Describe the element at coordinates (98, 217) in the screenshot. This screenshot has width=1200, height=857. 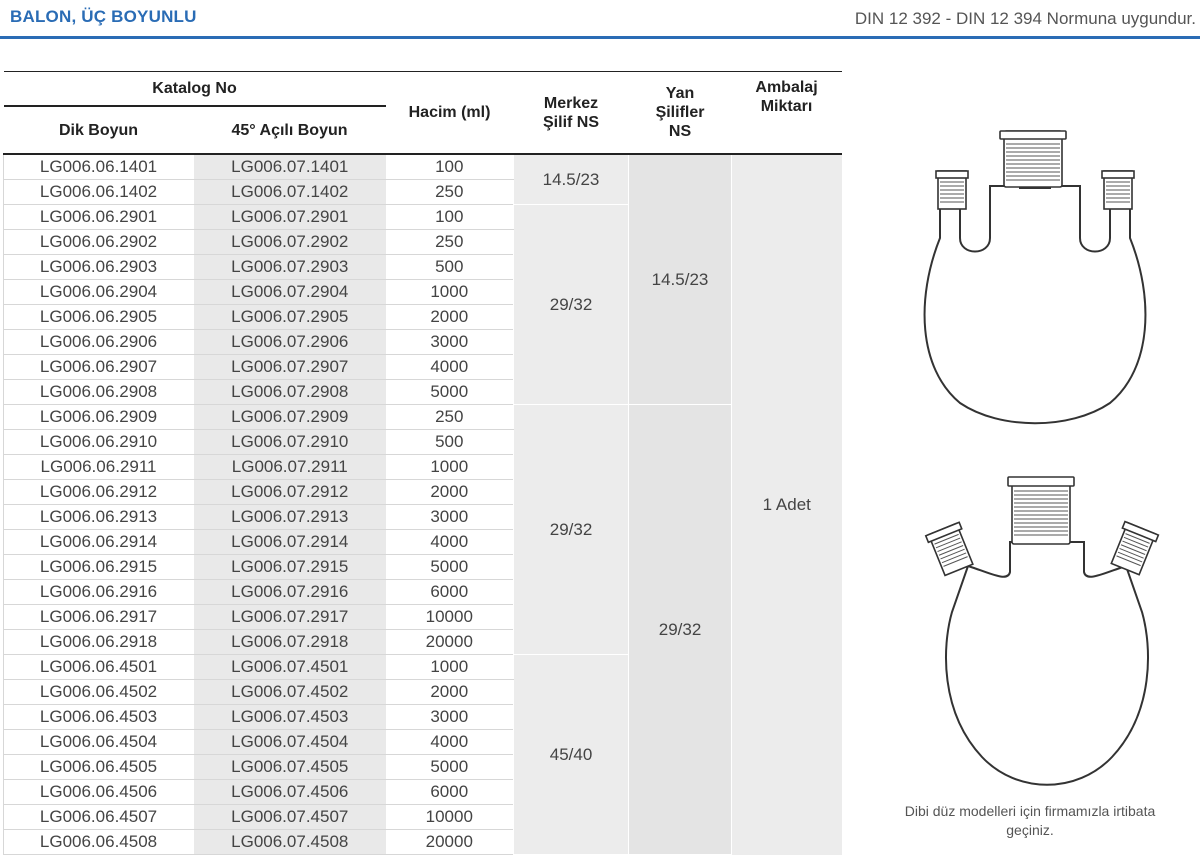
I see `cell-dik-boyun: LG006.06.2901` at that location.